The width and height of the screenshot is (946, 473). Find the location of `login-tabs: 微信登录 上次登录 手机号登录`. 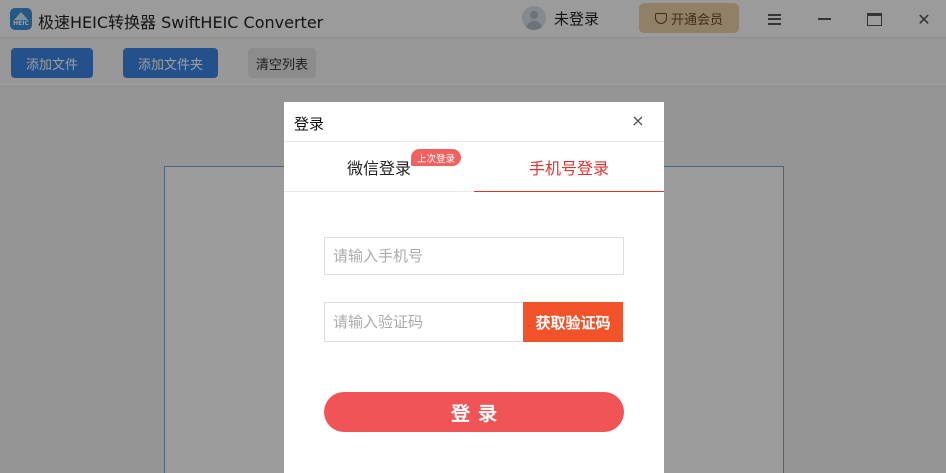

login-tabs: 微信登录 上次登录 手机号登录 is located at coordinates (474, 167).